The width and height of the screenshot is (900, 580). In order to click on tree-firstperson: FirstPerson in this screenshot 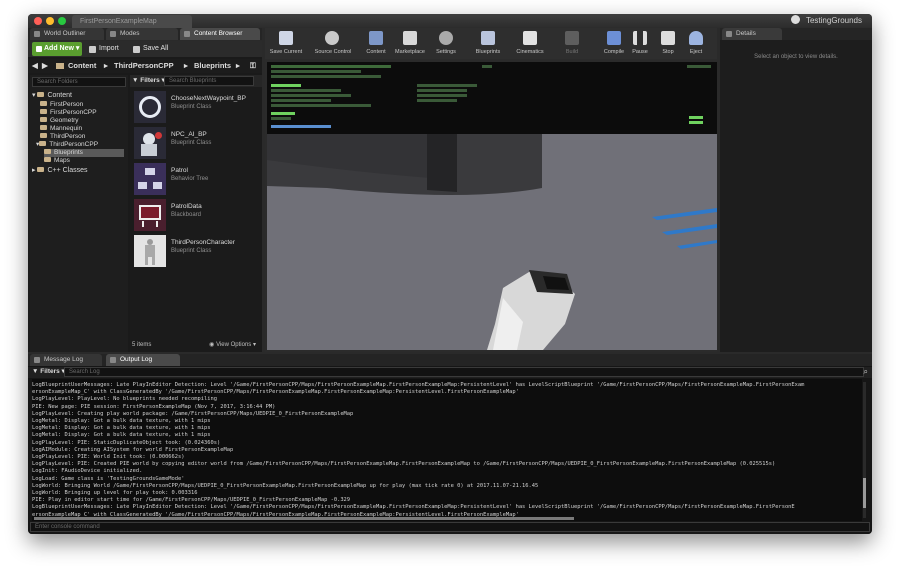, I will do `click(61, 105)`.